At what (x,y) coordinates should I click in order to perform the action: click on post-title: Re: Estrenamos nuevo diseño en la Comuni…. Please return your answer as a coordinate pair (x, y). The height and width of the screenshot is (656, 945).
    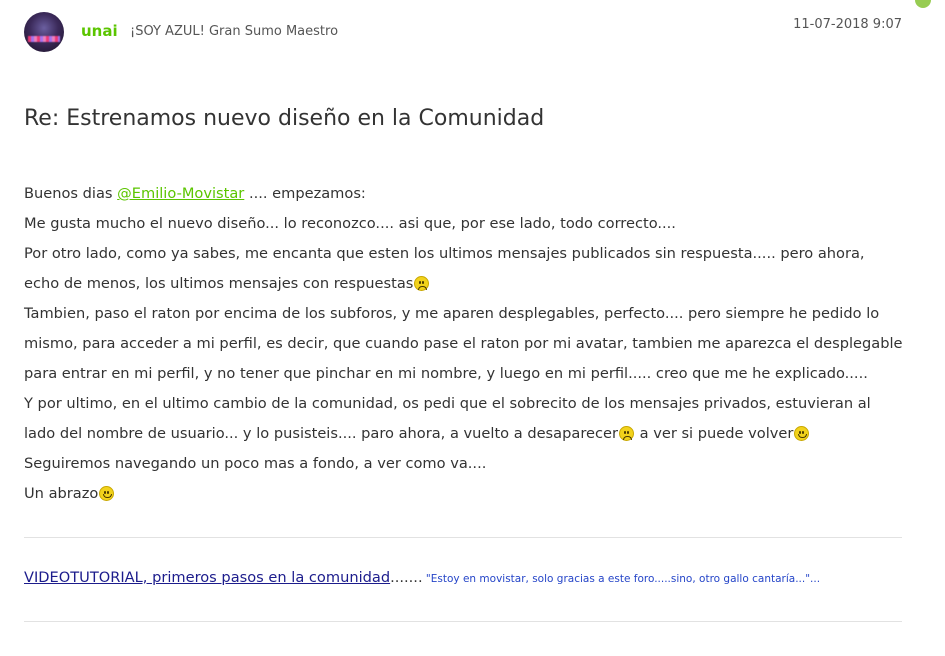
    Looking at the image, I should click on (284, 118).